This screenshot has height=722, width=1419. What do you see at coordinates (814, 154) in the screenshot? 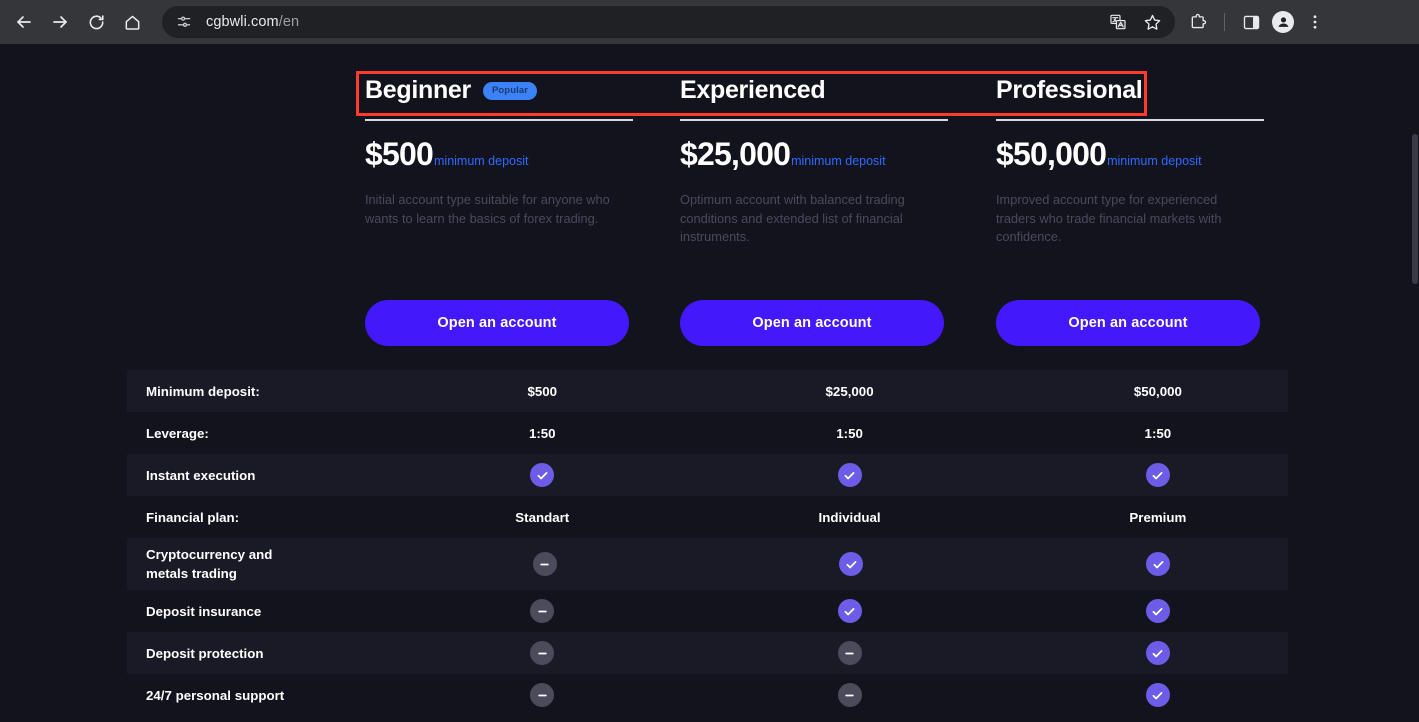
I see `plan-price-row: $25,000 minimum deposit` at bounding box center [814, 154].